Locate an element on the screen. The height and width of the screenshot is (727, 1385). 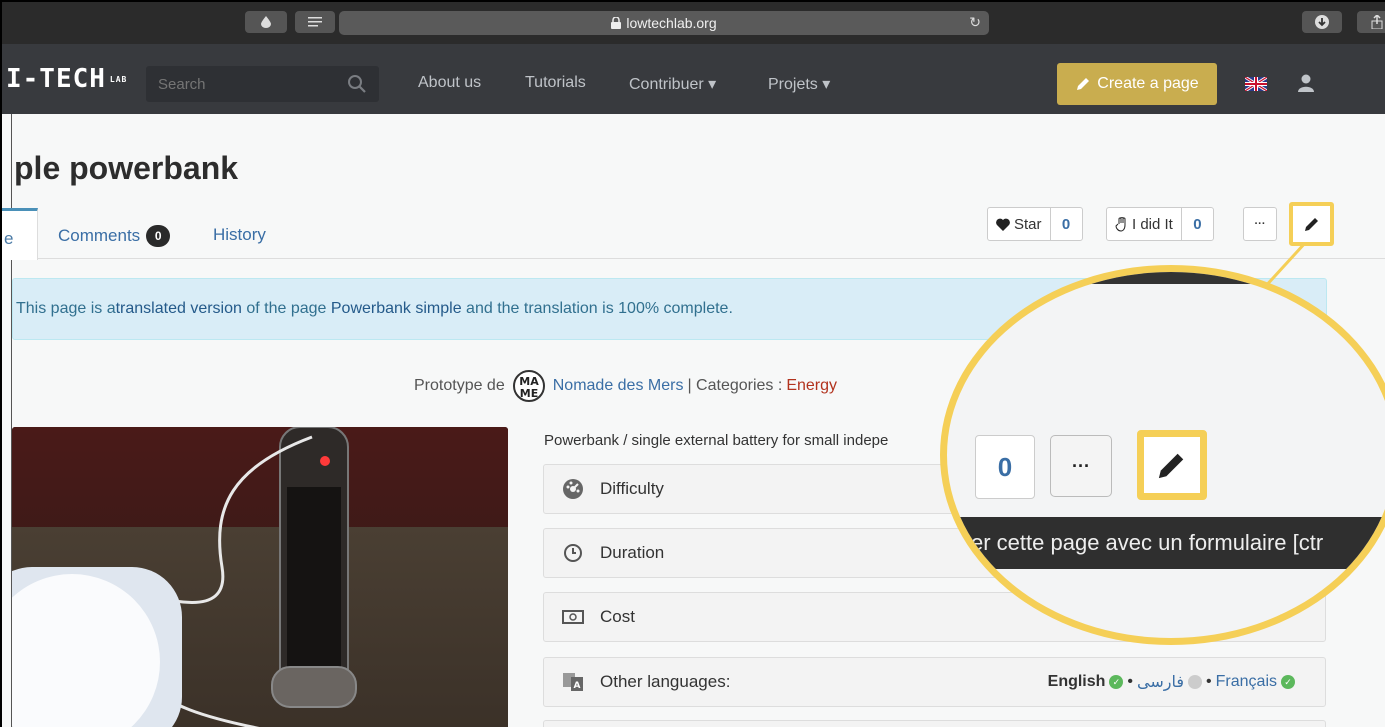
zoom-more-button: ··· is located at coordinates (1081, 466).